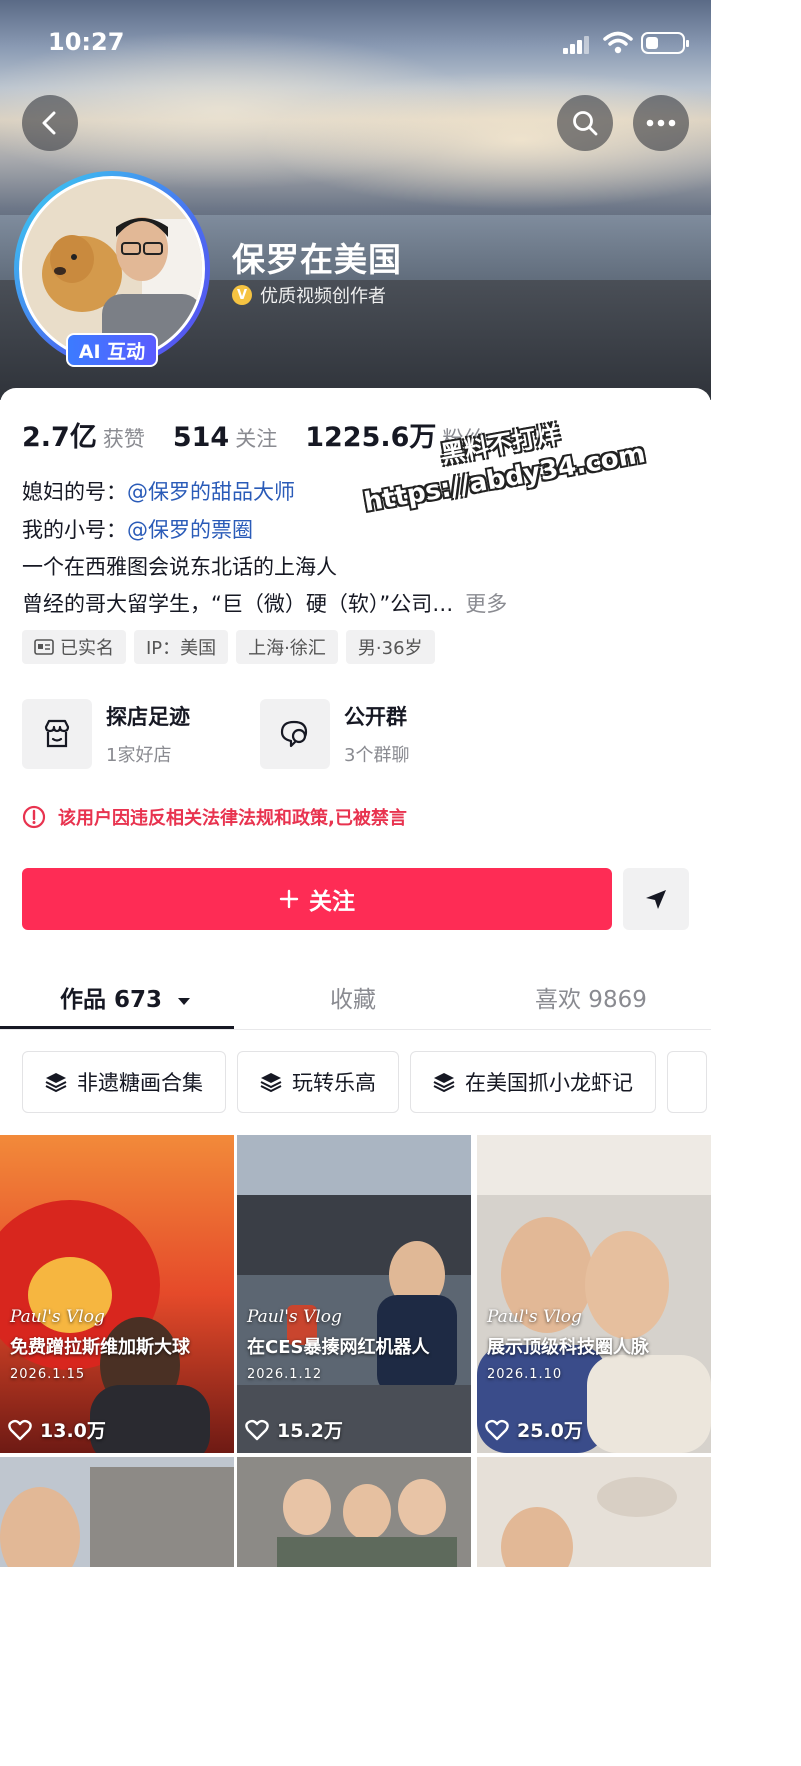 This screenshot has height=1766, width=801. Describe the element at coordinates (285, 1374) in the screenshot. I see `video-date: 2026.1.12` at that location.